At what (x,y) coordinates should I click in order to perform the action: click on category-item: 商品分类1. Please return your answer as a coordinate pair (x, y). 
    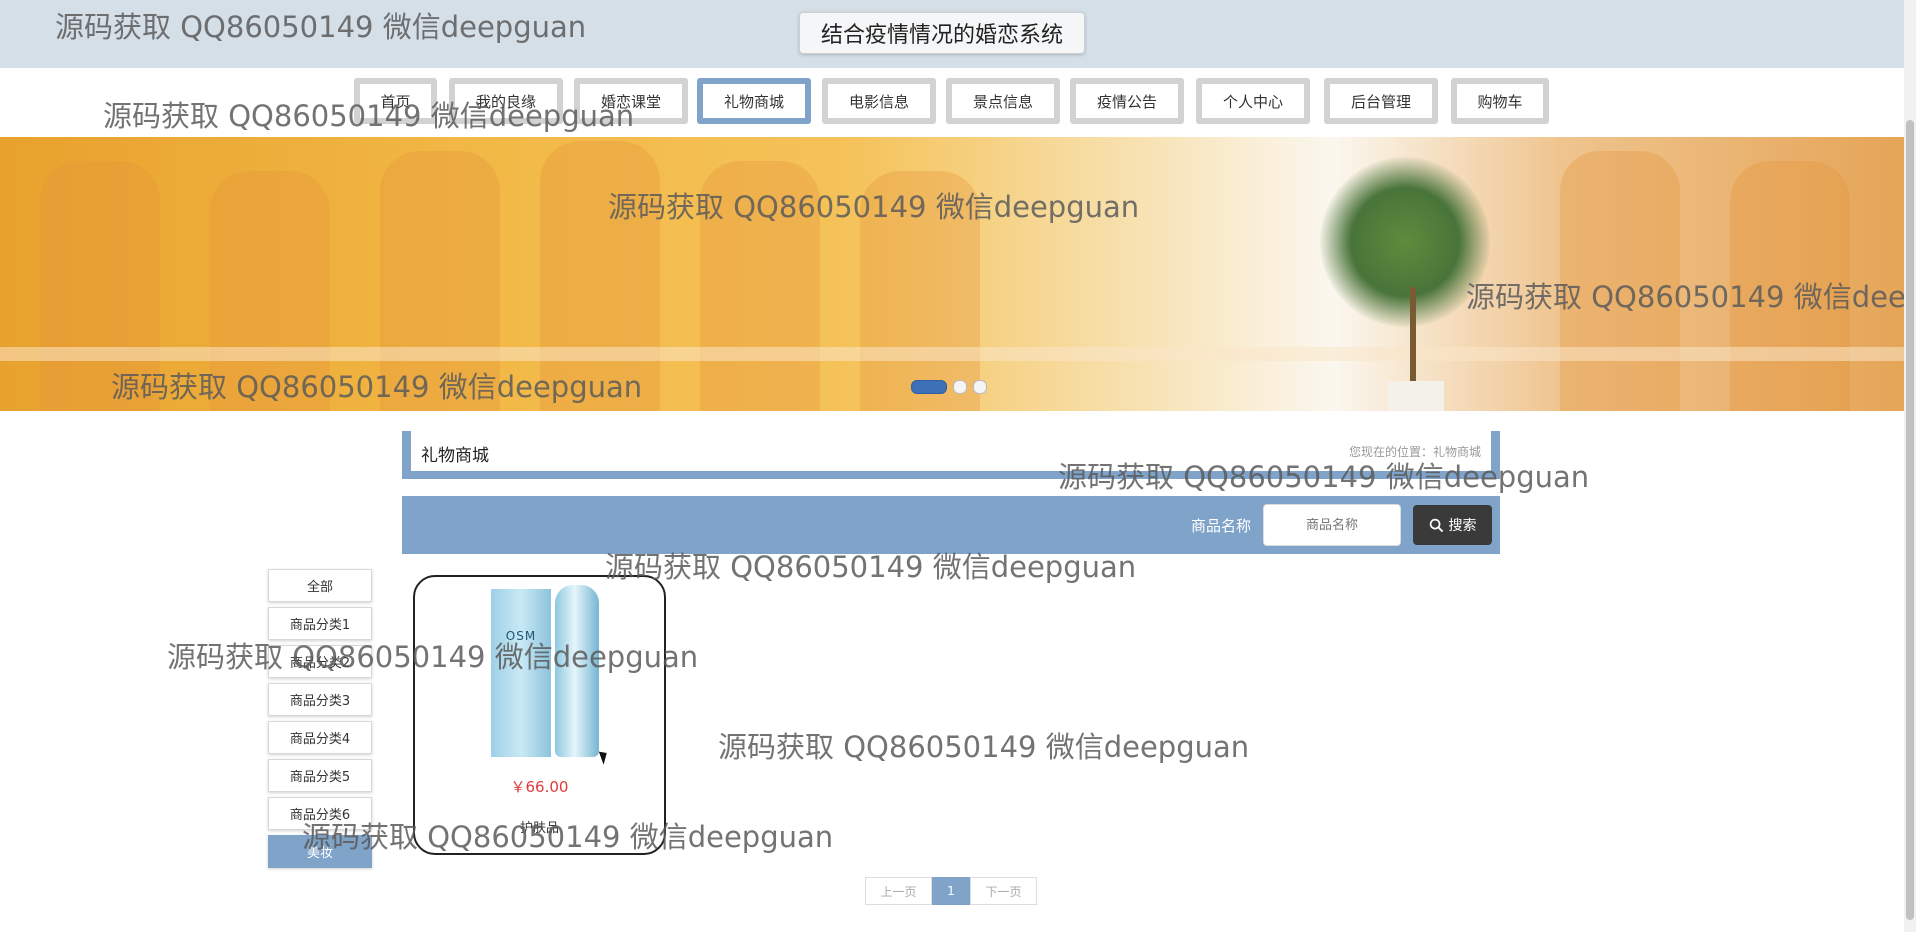
    Looking at the image, I should click on (320, 623).